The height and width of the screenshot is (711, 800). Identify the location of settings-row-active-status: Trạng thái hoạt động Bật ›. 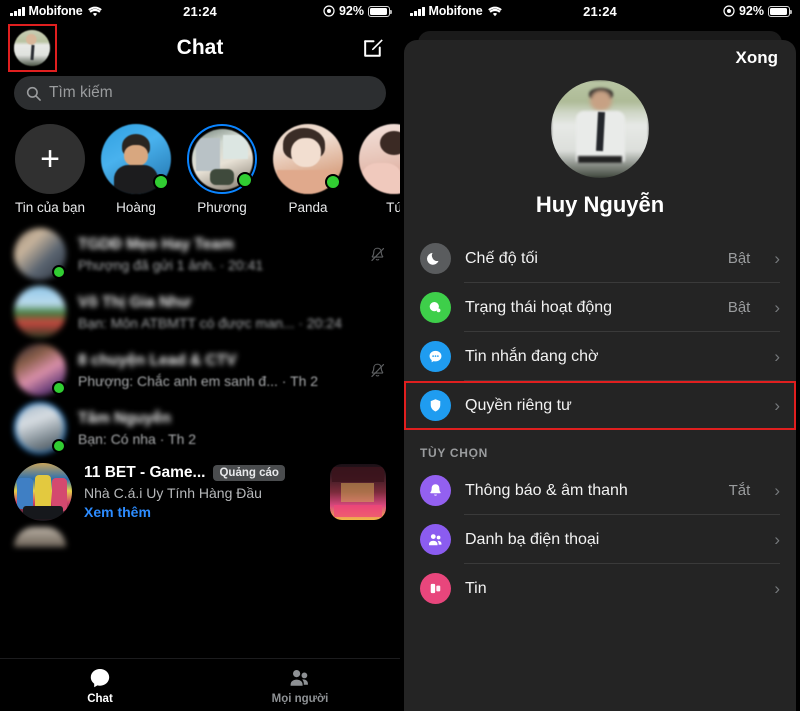
(600, 307).